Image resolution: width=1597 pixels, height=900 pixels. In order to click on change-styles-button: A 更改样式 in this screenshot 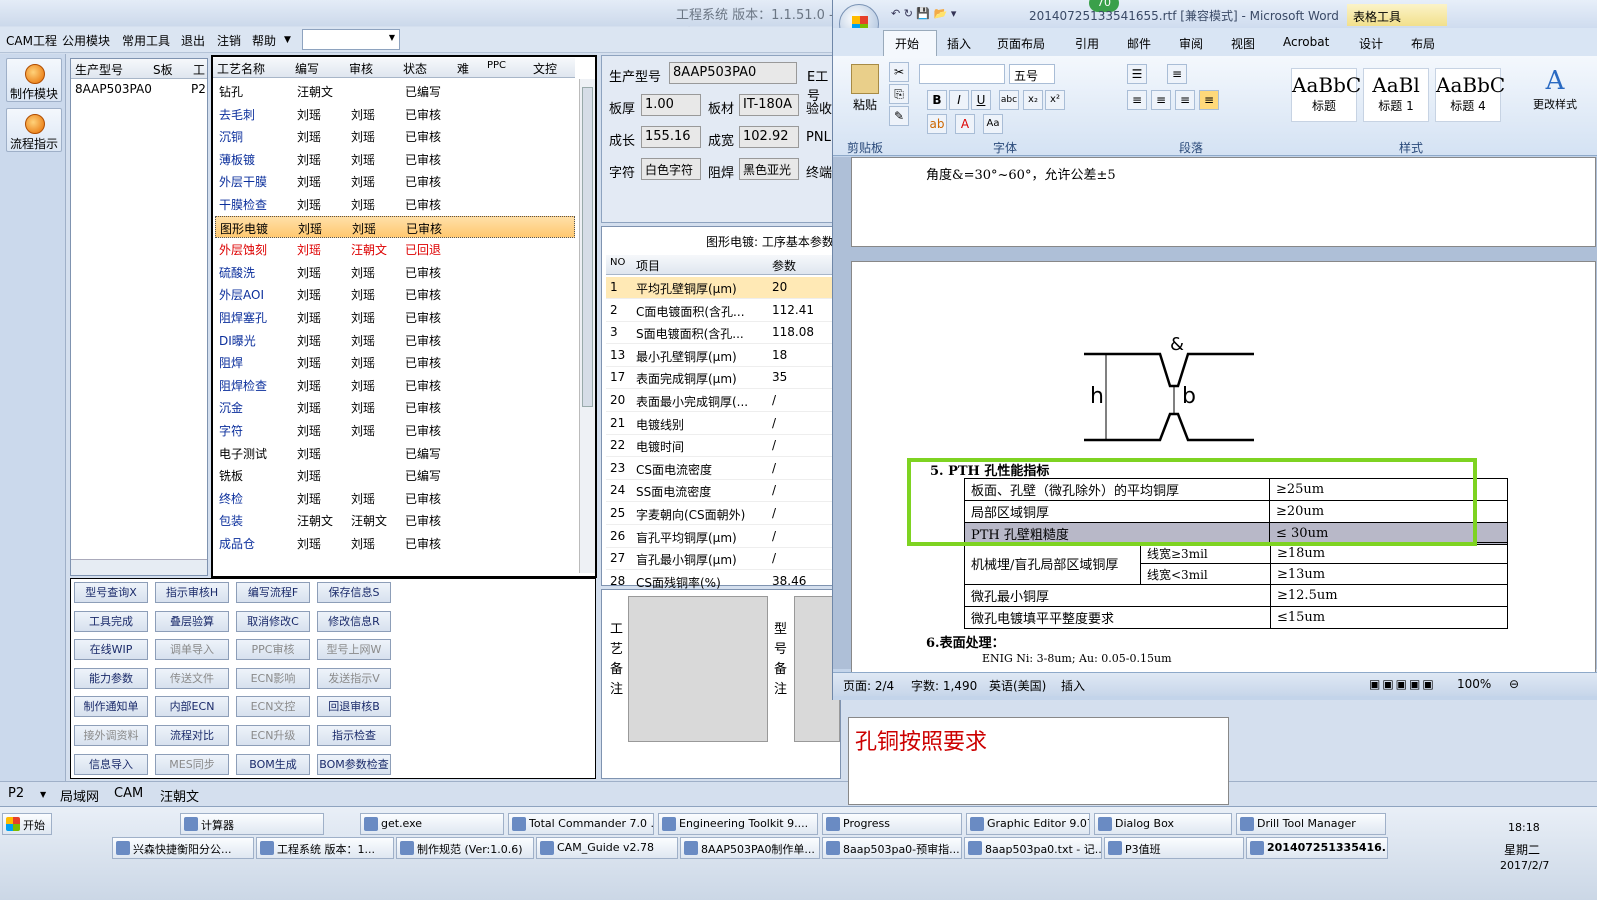, I will do `click(1555, 89)`.